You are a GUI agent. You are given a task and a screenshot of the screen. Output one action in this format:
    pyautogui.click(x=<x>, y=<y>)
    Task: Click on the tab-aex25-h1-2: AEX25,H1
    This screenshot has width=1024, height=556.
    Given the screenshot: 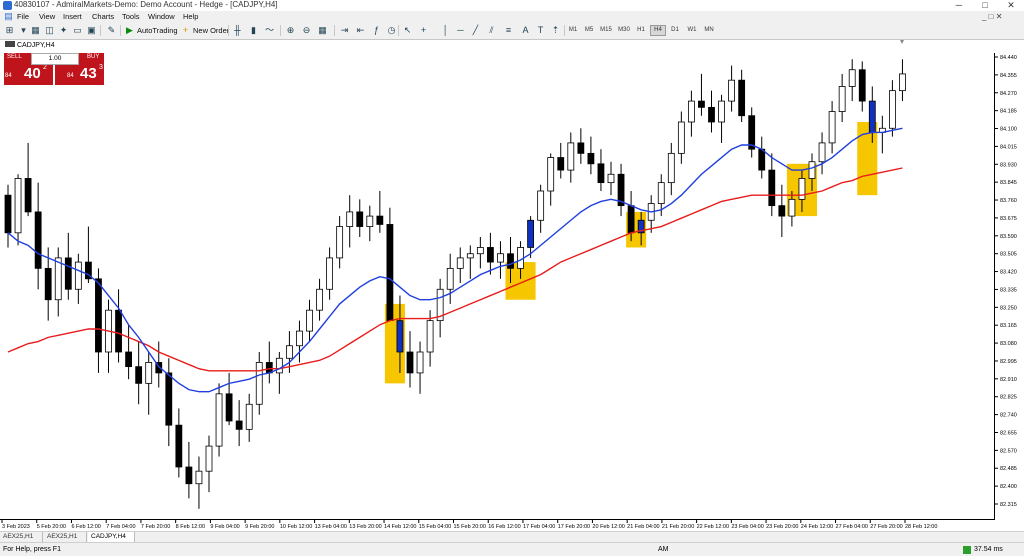 What is the action you would take?
    pyautogui.click(x=65, y=537)
    